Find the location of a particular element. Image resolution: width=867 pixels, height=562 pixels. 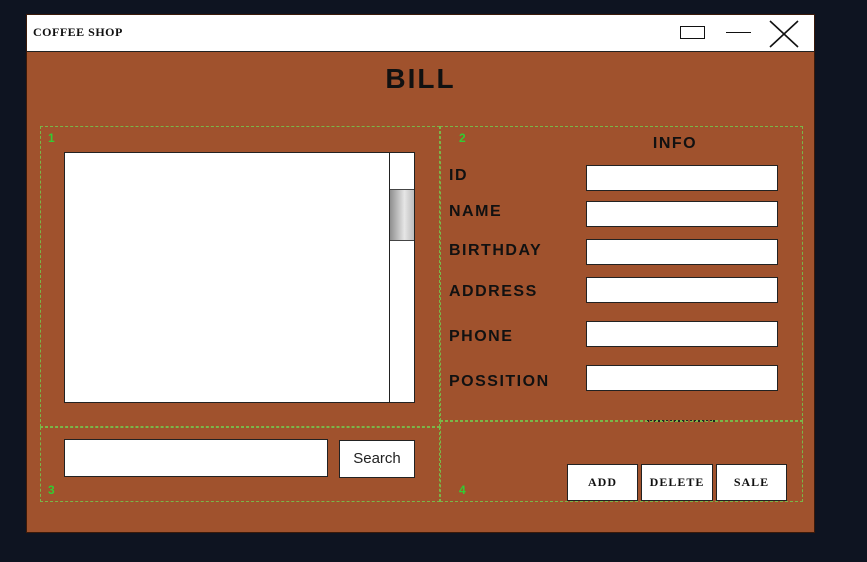

address-label: ADDRESS is located at coordinates (493, 291).